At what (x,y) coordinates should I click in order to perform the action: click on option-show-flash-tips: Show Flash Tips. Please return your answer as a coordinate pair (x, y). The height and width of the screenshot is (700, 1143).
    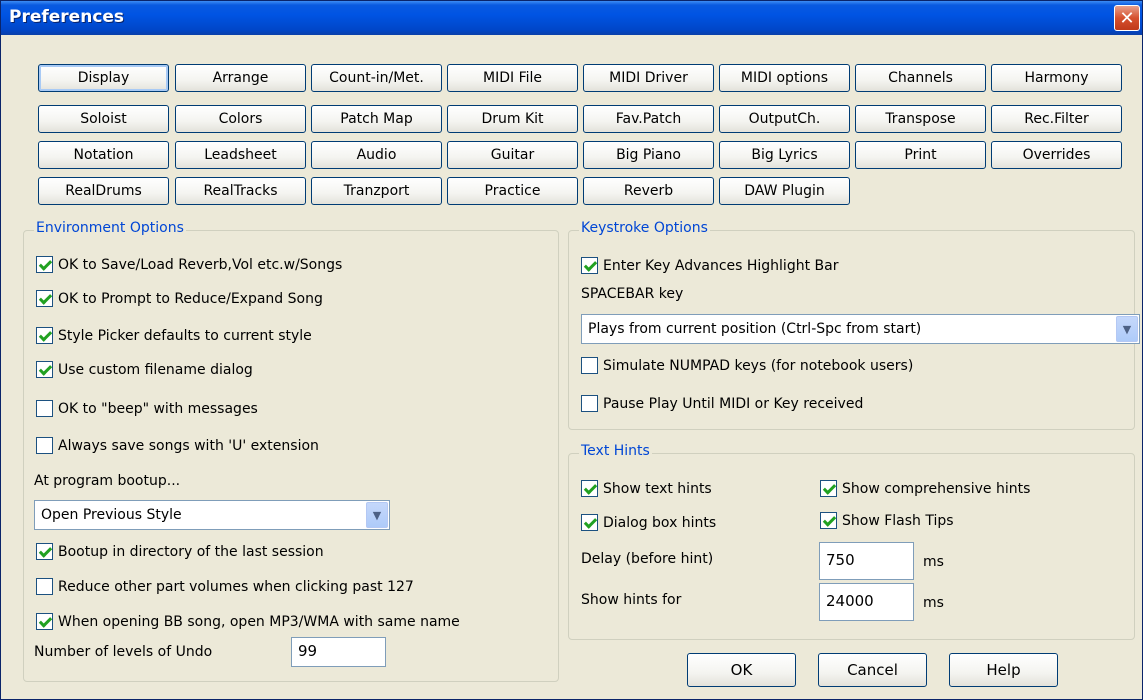
    Looking at the image, I should click on (887, 520).